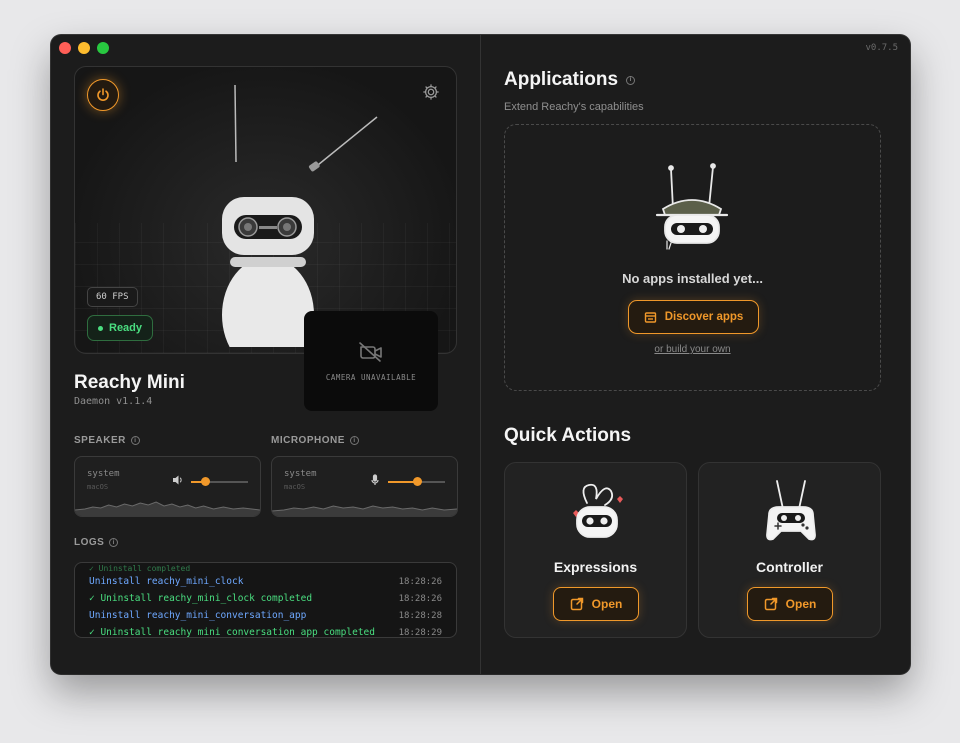  Describe the element at coordinates (704, 317) in the screenshot. I see `discover-apps-label: Discover apps` at that location.